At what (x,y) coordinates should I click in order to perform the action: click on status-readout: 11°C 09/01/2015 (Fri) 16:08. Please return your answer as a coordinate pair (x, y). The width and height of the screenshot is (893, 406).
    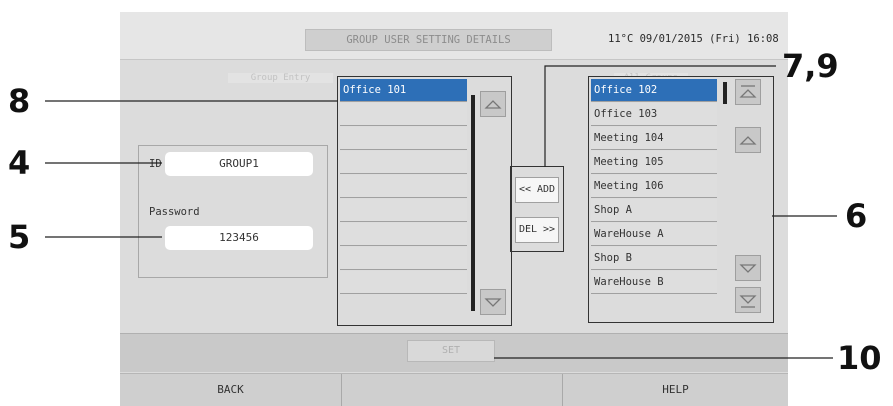
    Looking at the image, I should click on (693, 39).